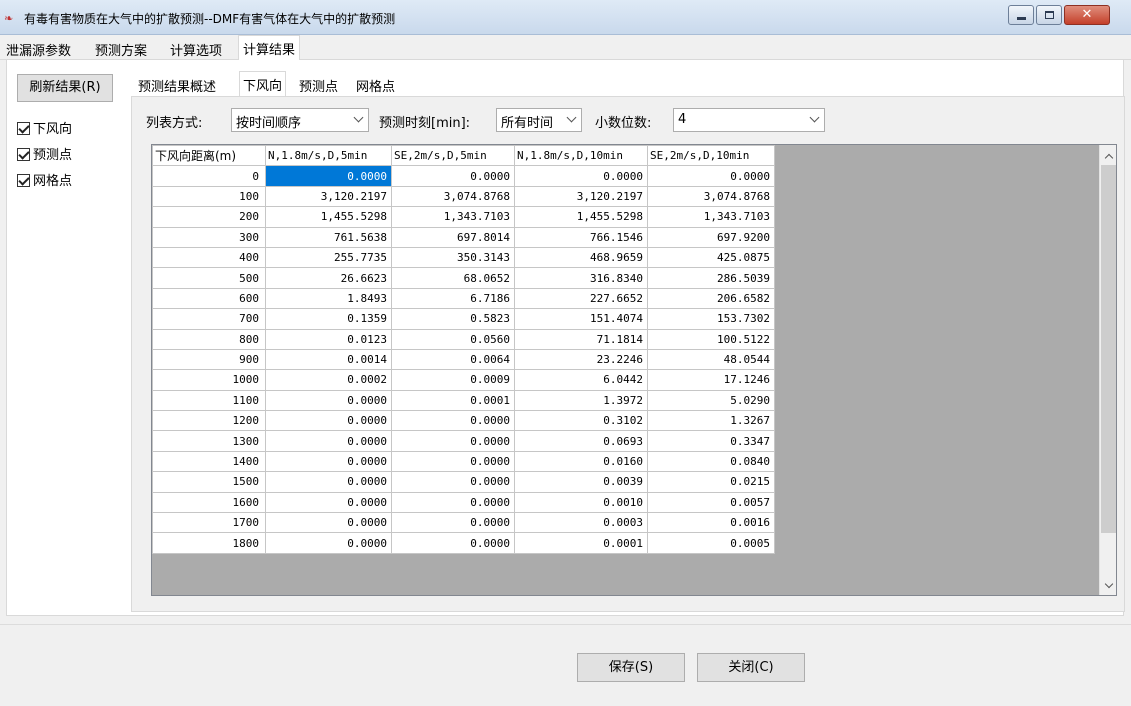 The image size is (1131, 706). What do you see at coordinates (711, 298) in the screenshot?
I see `table-cell: 206.6582` at bounding box center [711, 298].